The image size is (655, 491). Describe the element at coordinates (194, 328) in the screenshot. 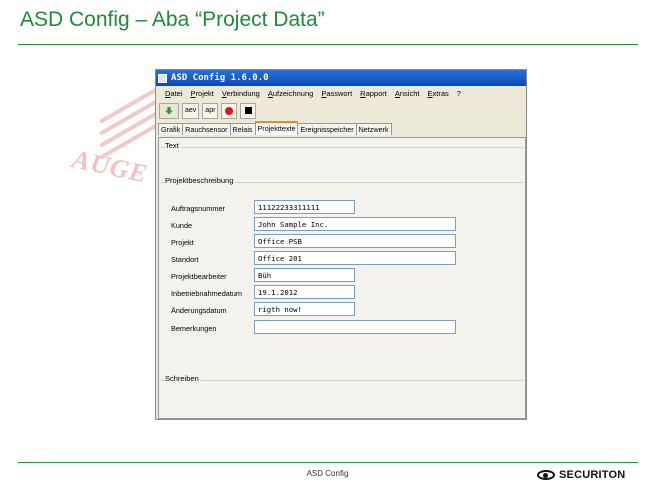

I see `field-label-bemerkungen: Bemerkungen` at that location.